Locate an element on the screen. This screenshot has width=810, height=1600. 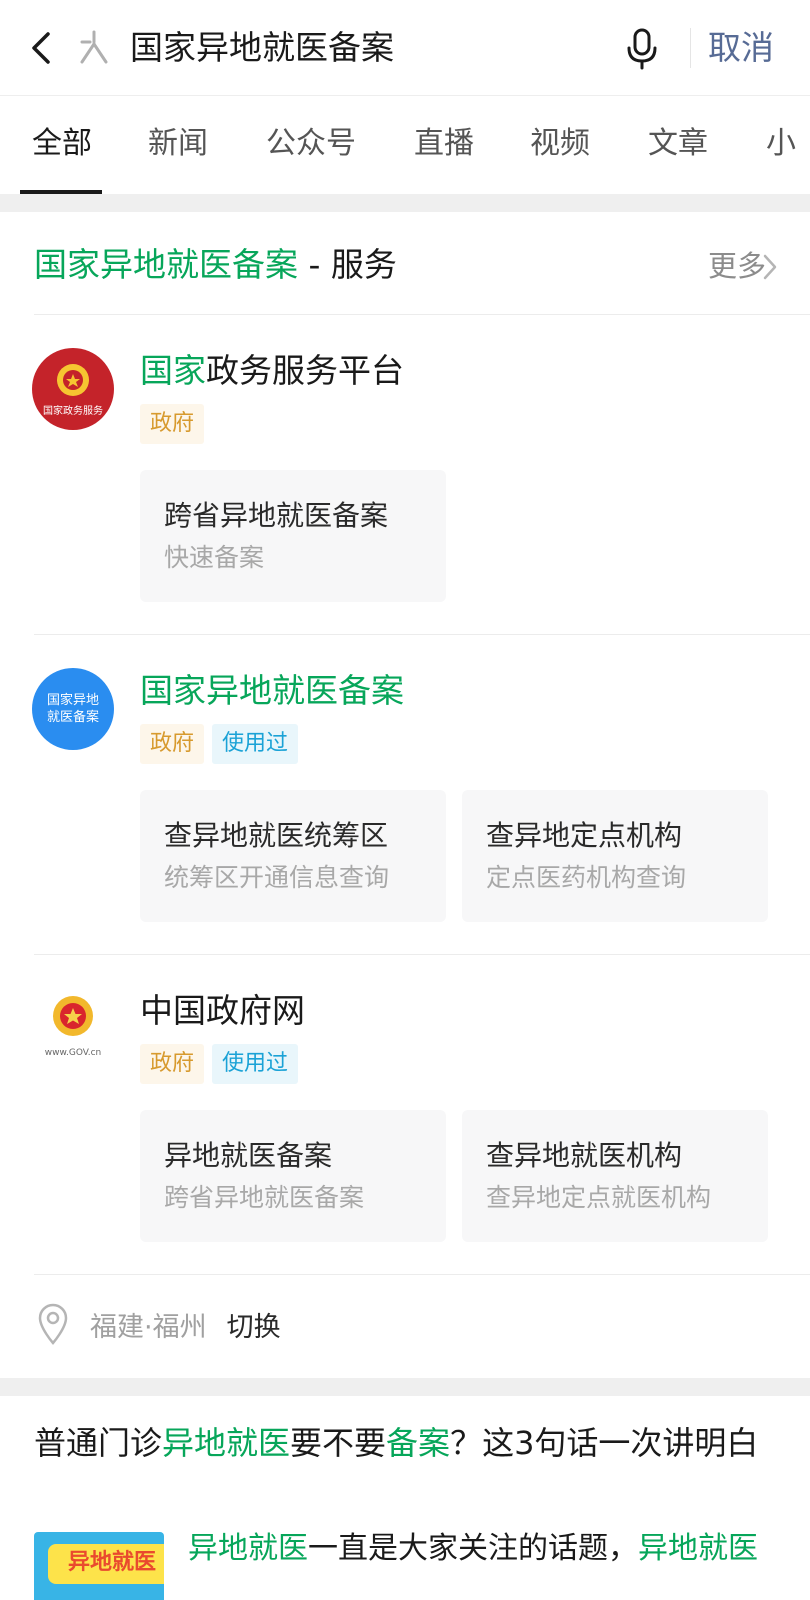
switch-location-button: 切换 is located at coordinates (254, 1324).